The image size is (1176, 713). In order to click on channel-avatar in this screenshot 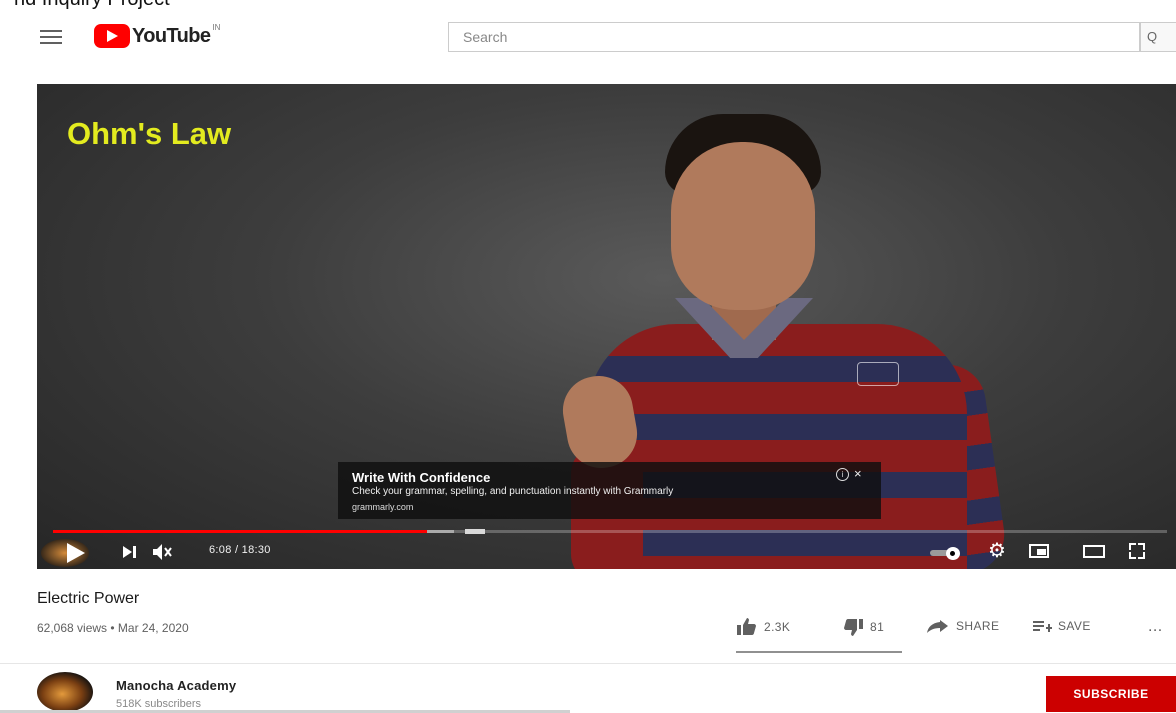, I will do `click(65, 692)`.